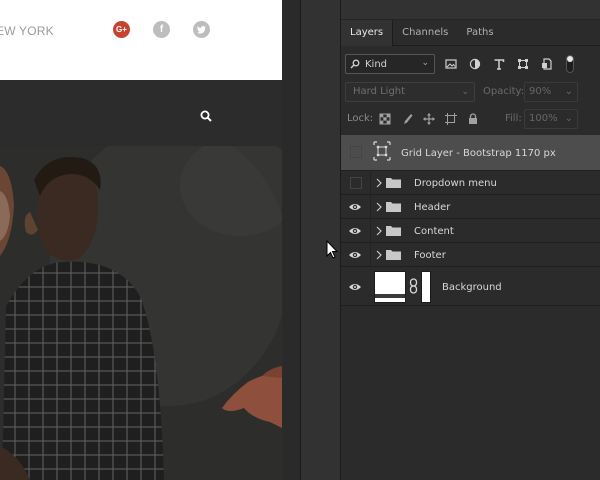 This screenshot has width=600, height=480. I want to click on opacity-field: 90% ⌄, so click(551, 92).